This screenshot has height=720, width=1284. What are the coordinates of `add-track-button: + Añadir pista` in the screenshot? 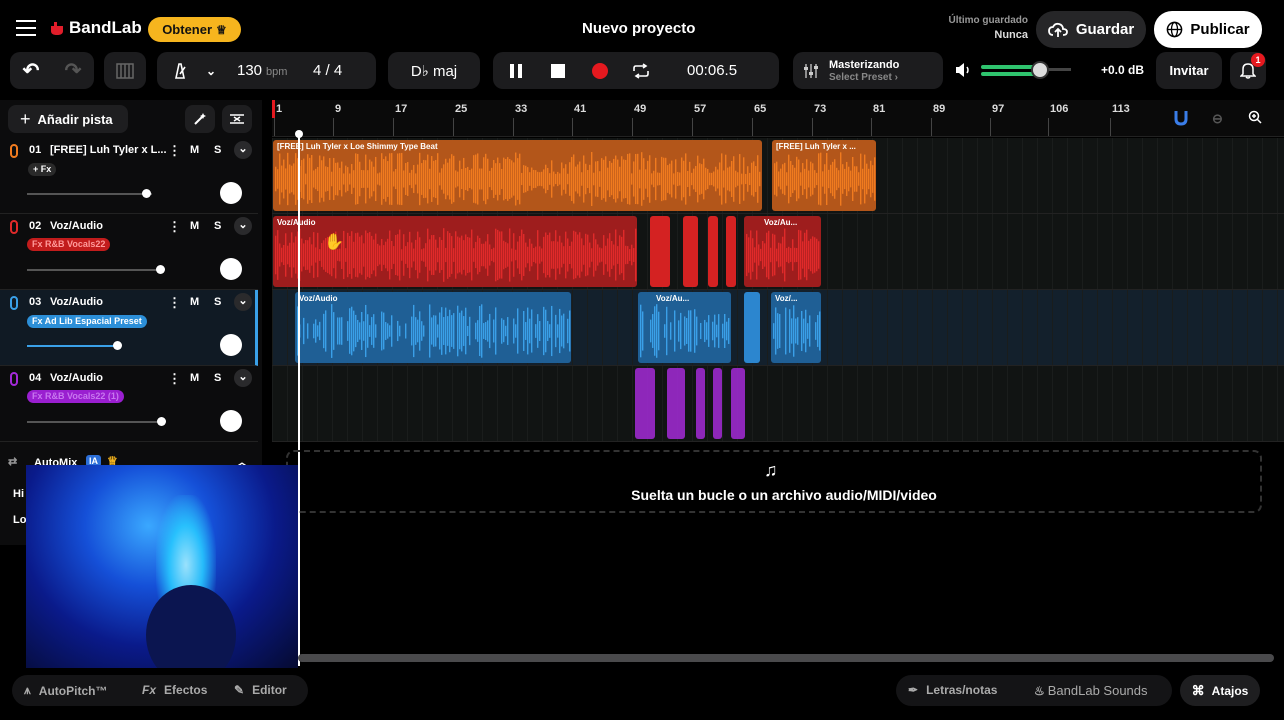 It's located at (68, 119).